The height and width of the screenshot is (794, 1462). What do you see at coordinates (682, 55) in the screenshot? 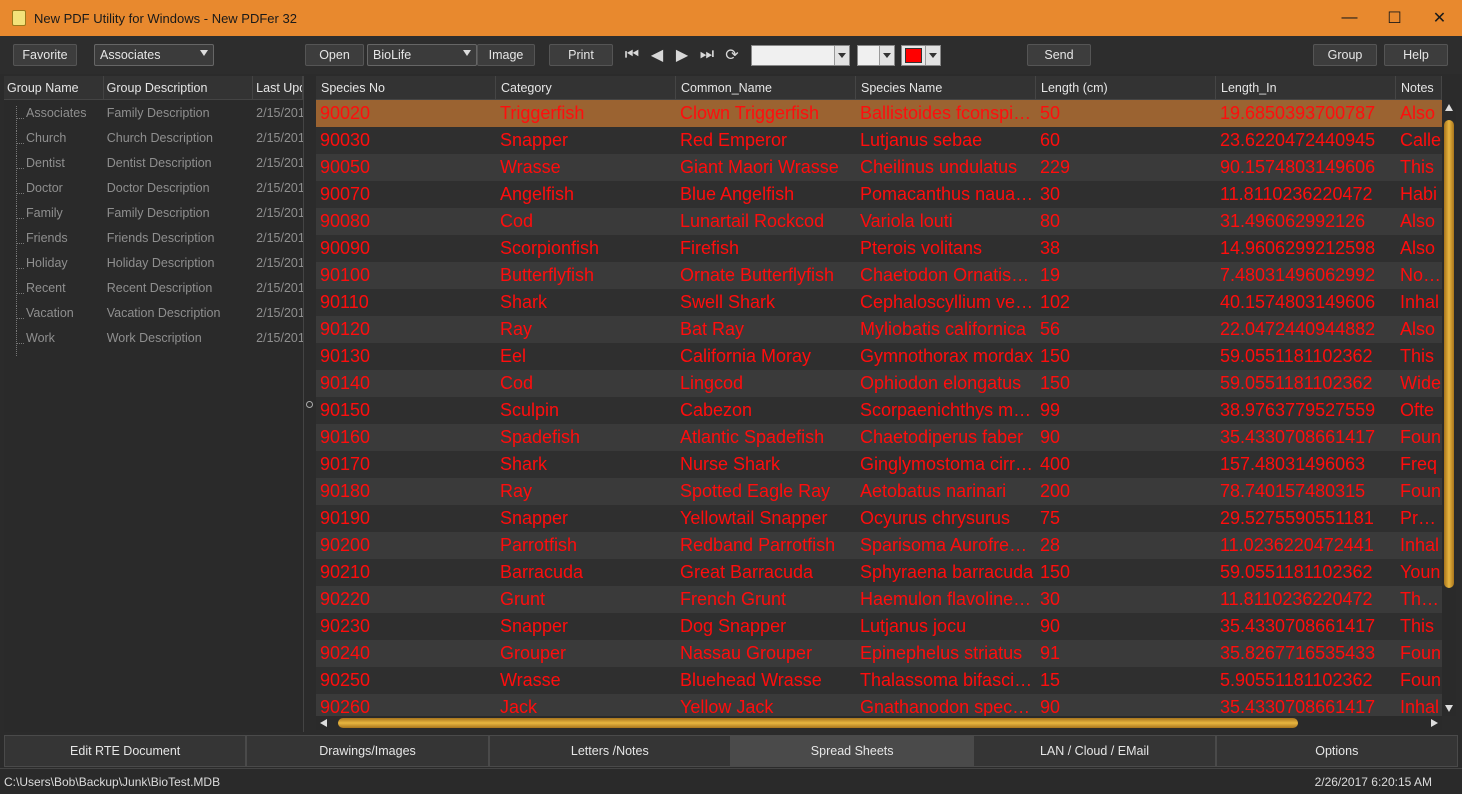
I see `next-record-icon: ▶` at bounding box center [682, 55].